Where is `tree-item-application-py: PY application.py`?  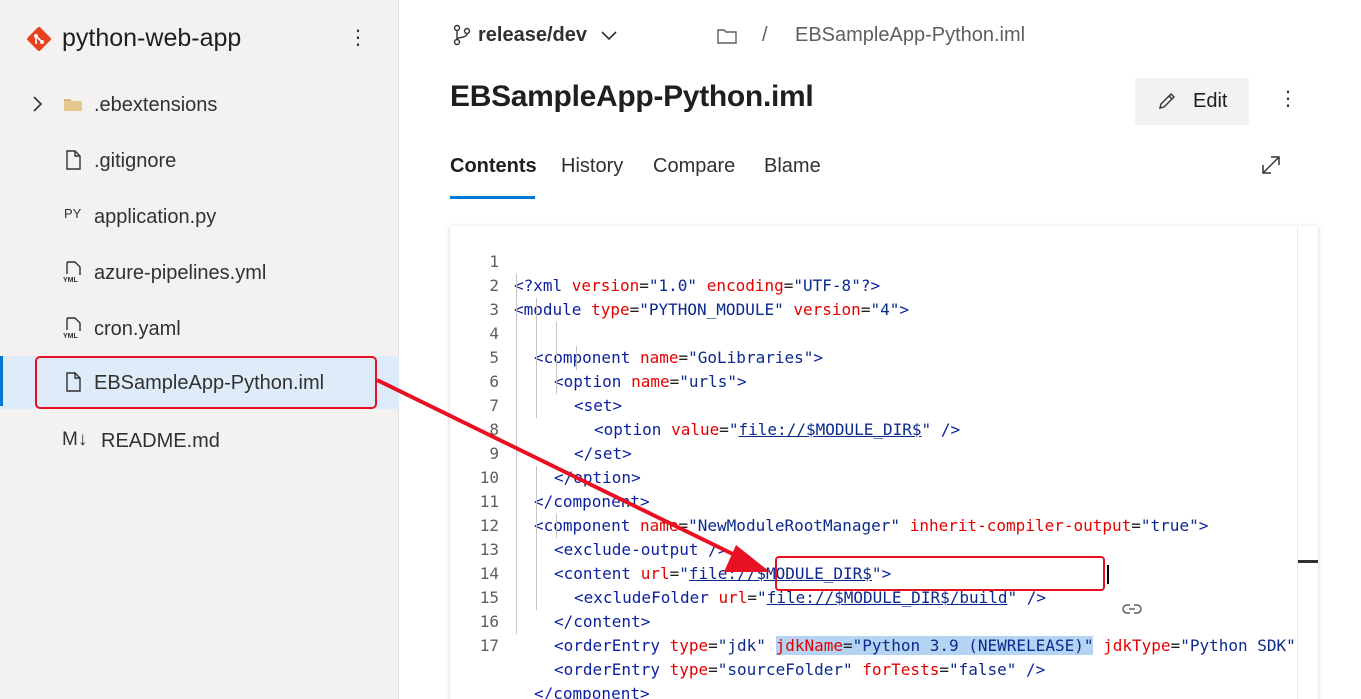 tree-item-application-py: PY application.py is located at coordinates (199, 217).